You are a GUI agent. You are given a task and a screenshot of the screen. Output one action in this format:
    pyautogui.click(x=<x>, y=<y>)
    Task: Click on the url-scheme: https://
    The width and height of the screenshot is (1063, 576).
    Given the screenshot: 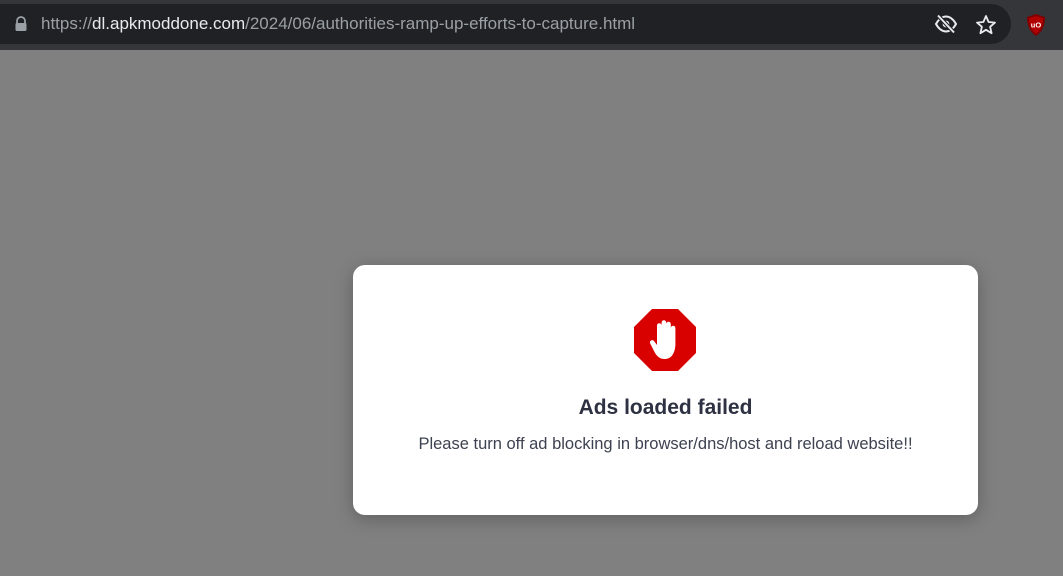 What is the action you would take?
    pyautogui.click(x=67, y=23)
    